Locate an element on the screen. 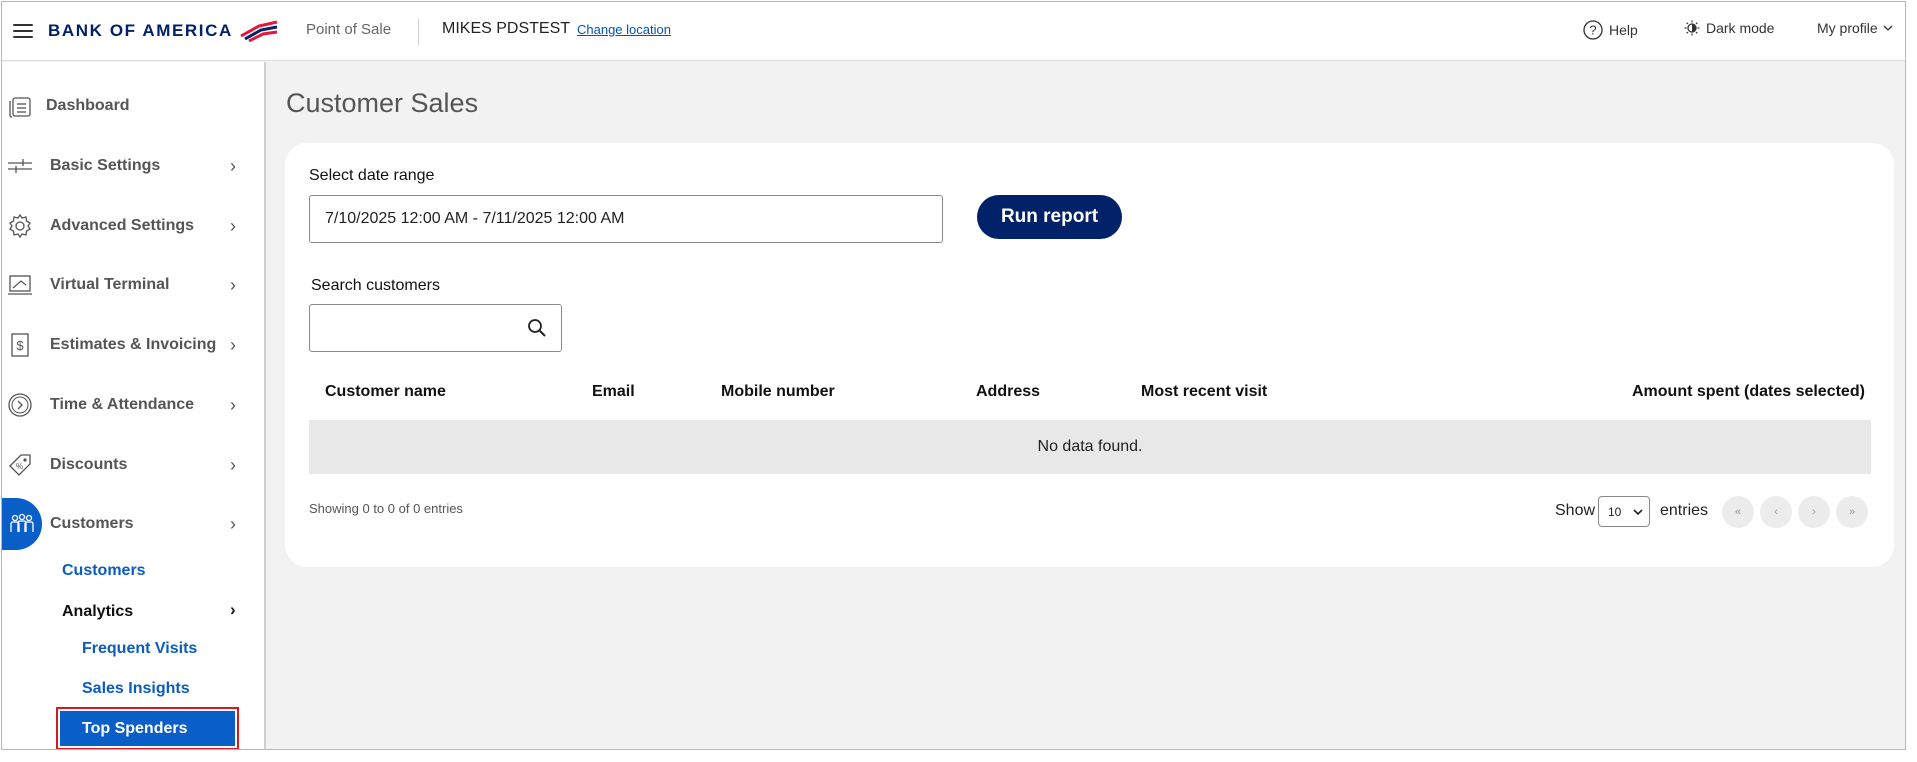 This screenshot has width=1917, height=762. sidebar-item-virtual-terminal: Virtual Terminal › is located at coordinates (132, 285).